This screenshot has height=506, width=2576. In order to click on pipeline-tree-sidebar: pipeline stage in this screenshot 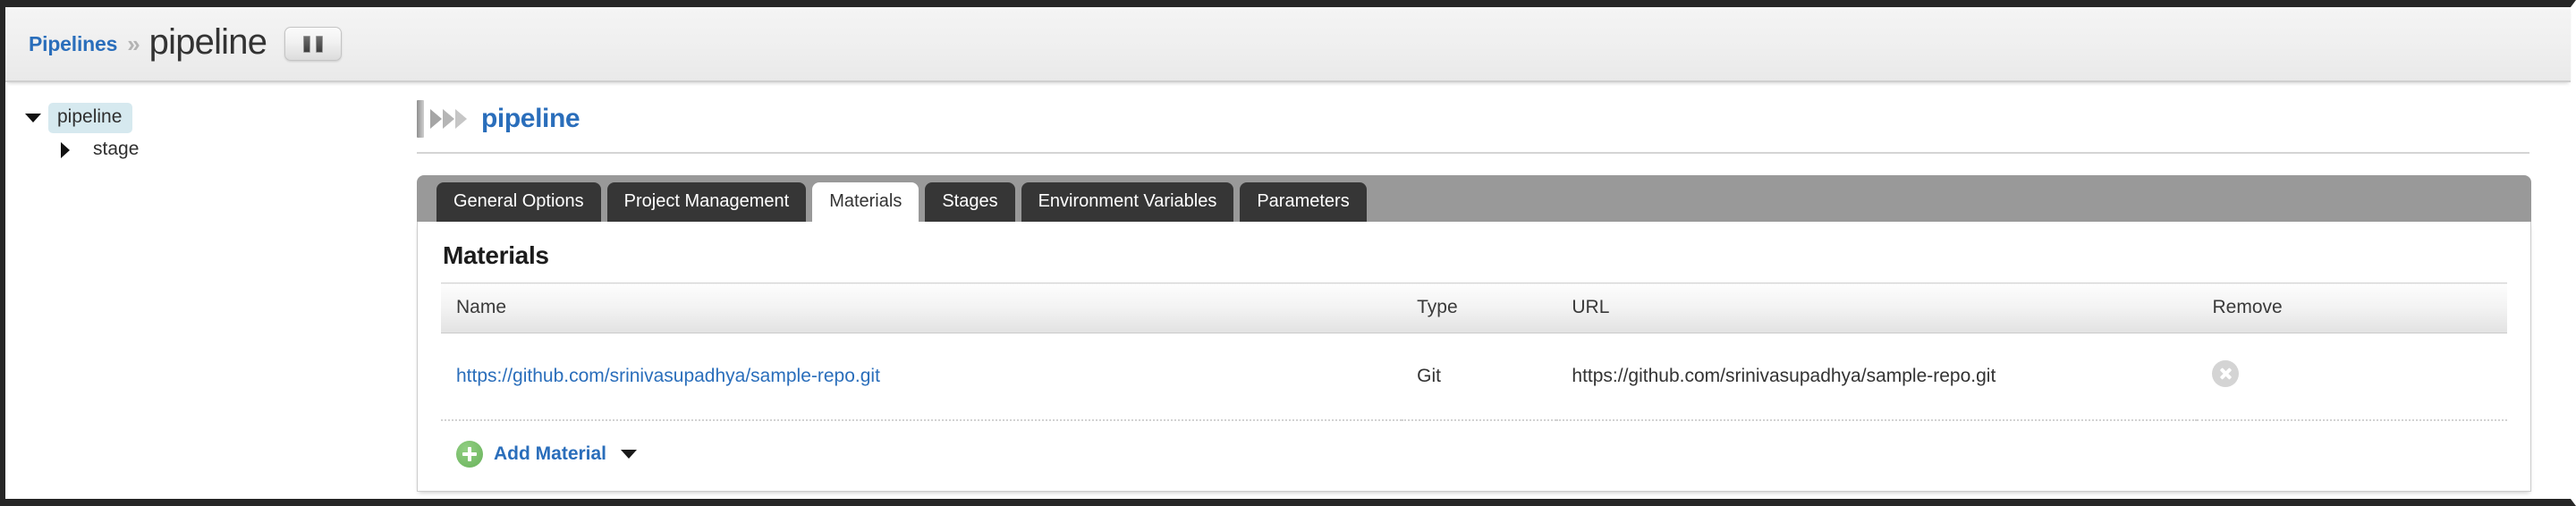, I will do `click(207, 290)`.